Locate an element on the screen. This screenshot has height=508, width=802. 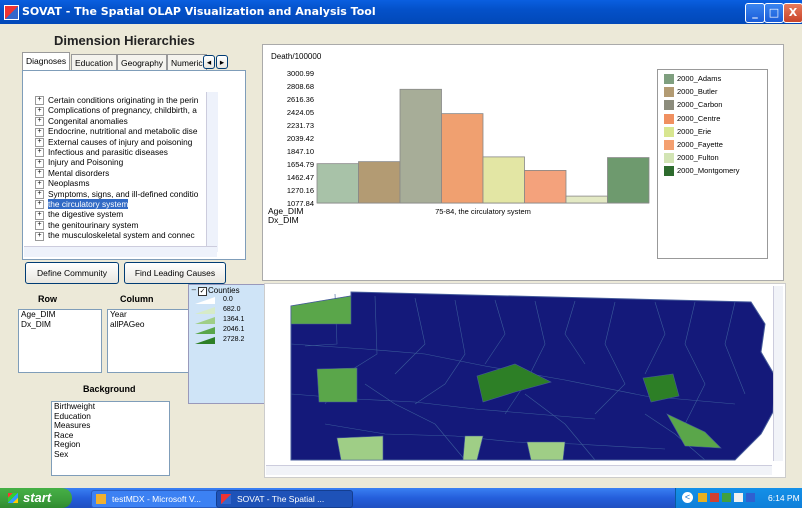
tree-horizontal-scrollbar is located at coordinates (120, 251).